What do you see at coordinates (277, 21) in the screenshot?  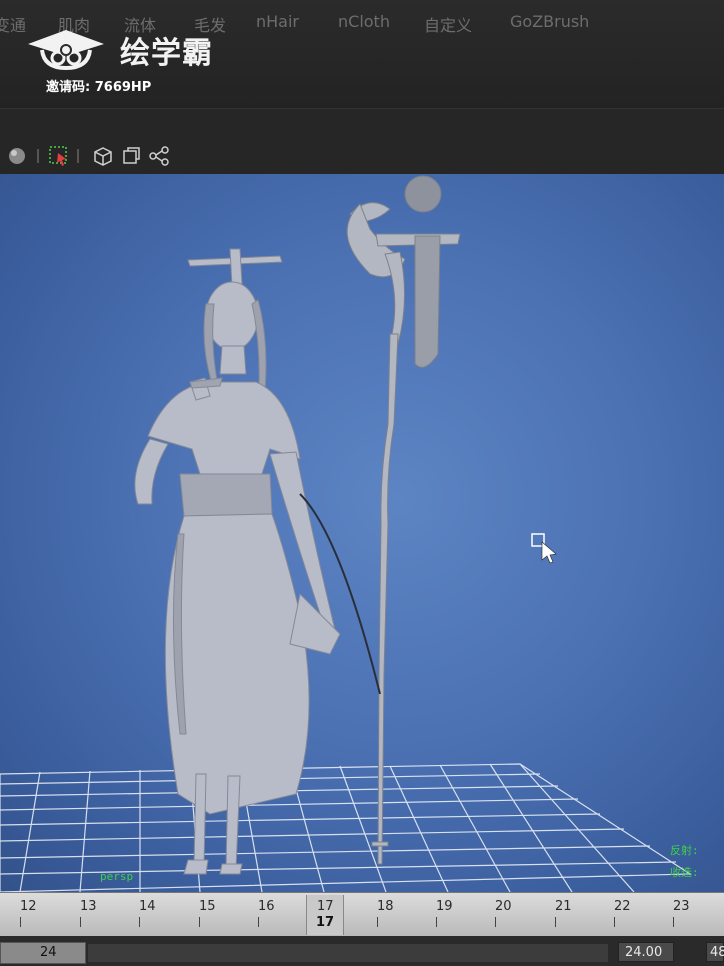 I see `menu-item-nhair: nHair` at bounding box center [277, 21].